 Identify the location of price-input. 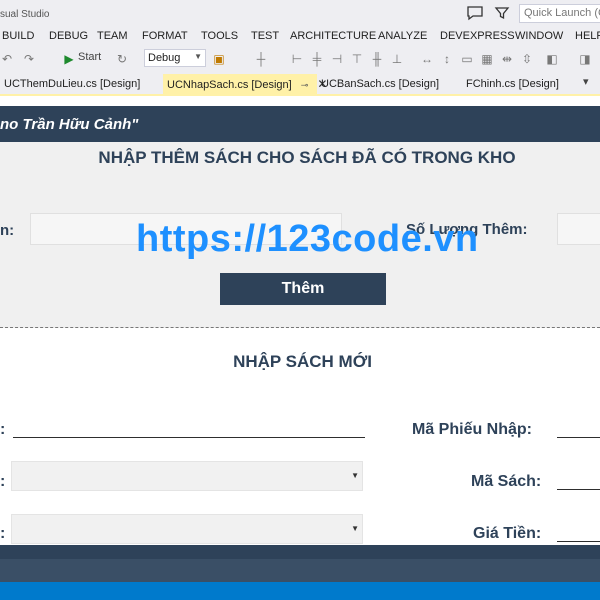
(578, 531).